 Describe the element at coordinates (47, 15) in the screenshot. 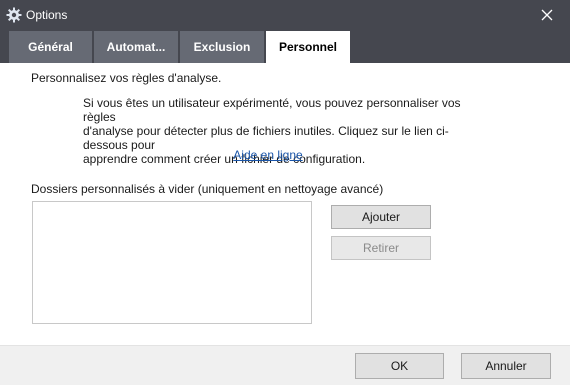

I see `window-title: Options` at that location.